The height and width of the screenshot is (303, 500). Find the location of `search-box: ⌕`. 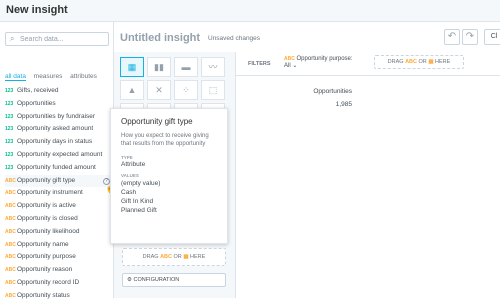

search-box: ⌕ is located at coordinates (57, 39).